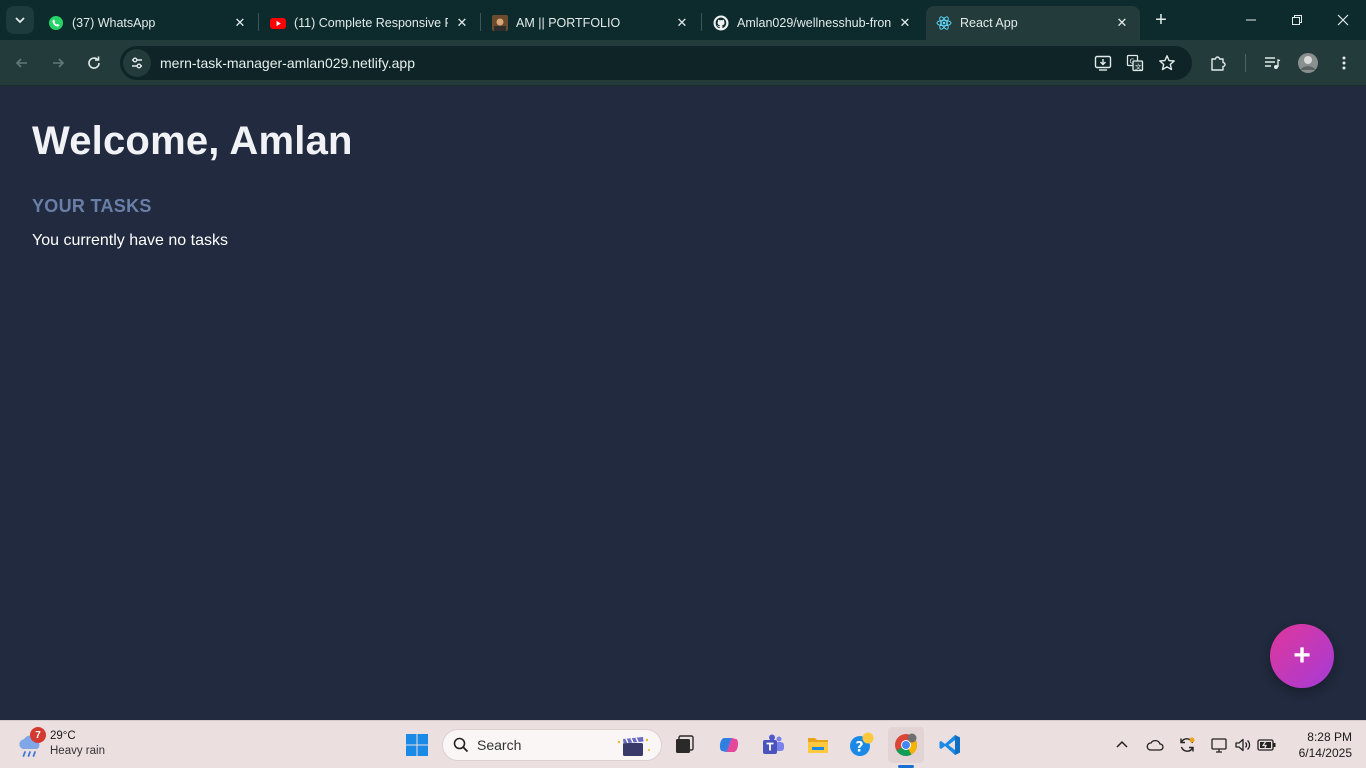 This screenshot has width=1366, height=768. I want to click on browser-menu-button, so click(1344, 63).